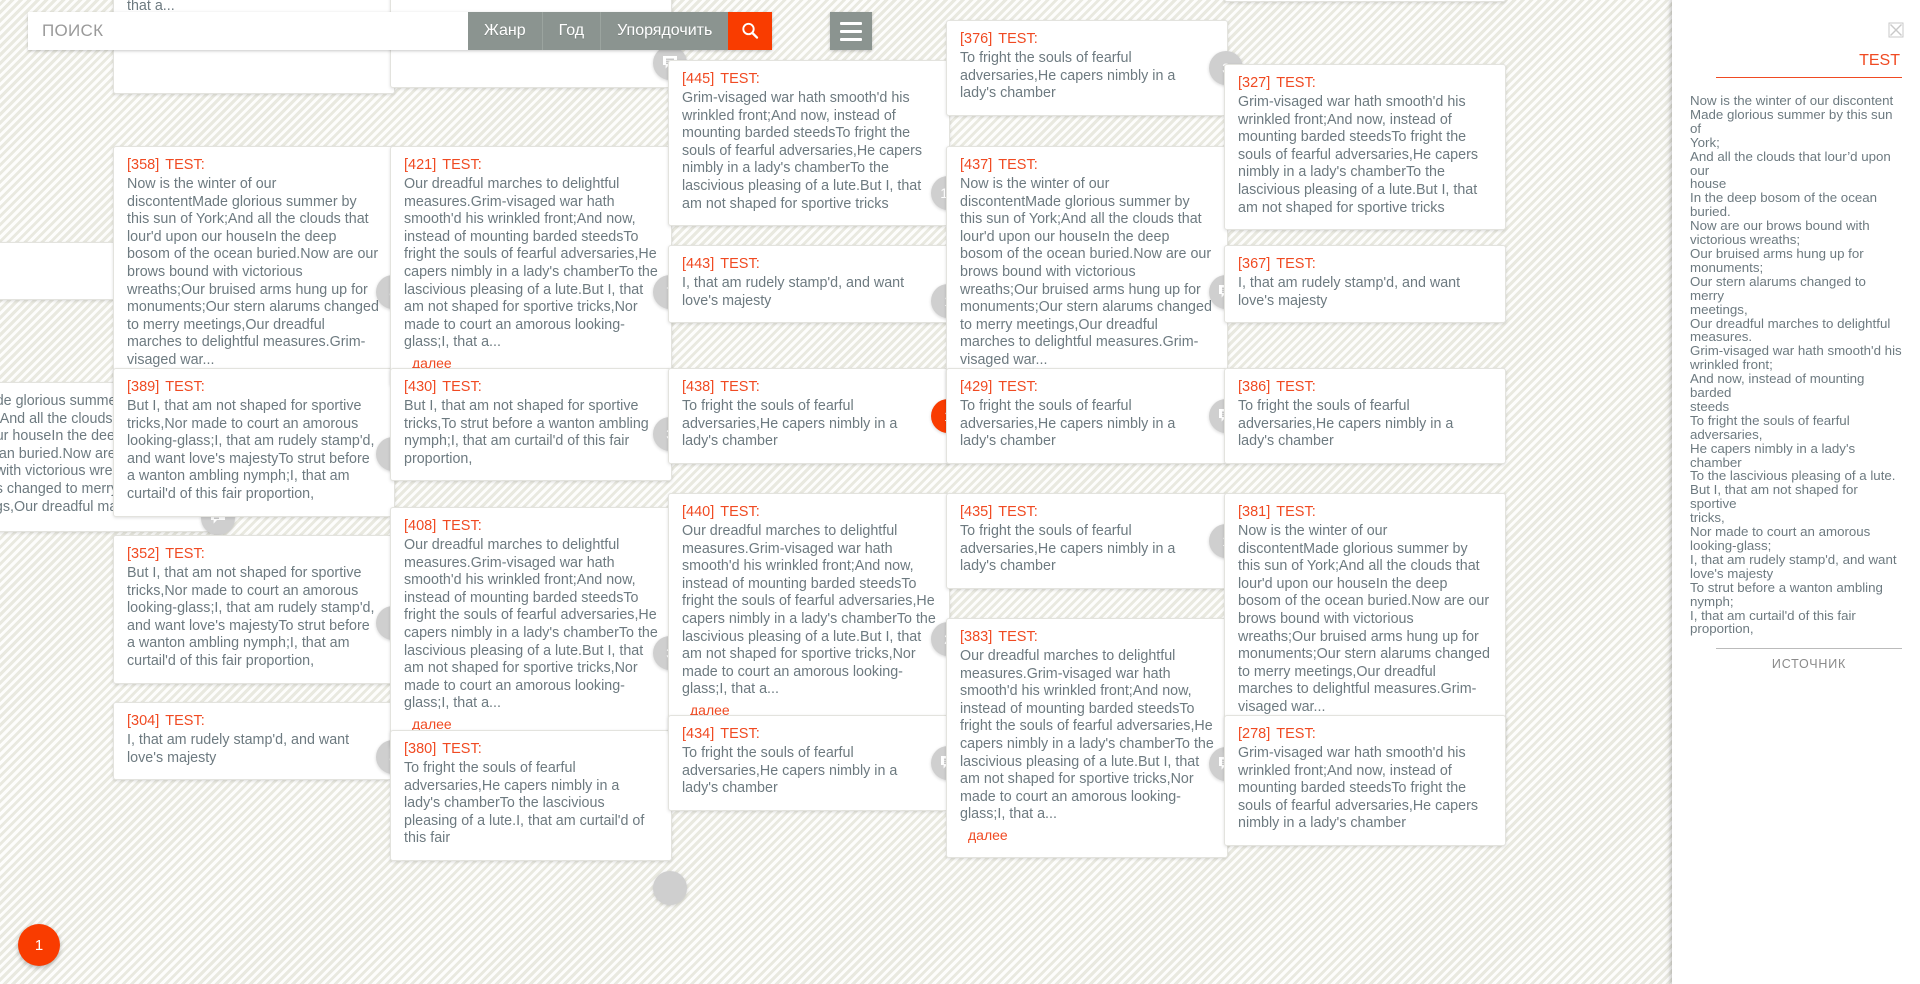 This screenshot has height=984, width=1920. I want to click on floating-notification-badge: 1, so click(39, 945).